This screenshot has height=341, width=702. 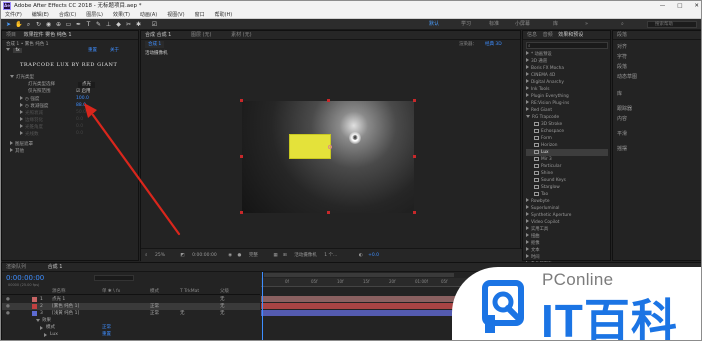 What do you see at coordinates (555, 24) in the screenshot?
I see `workspace-library: 库` at bounding box center [555, 24].